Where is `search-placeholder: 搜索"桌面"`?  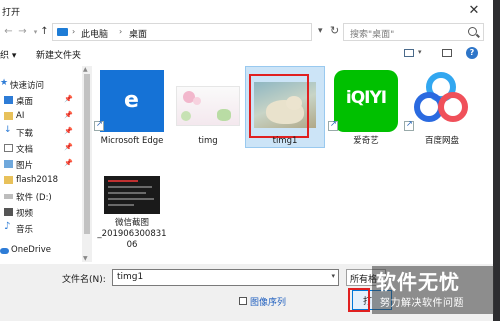
search-placeholder: 搜索"桌面" is located at coordinates (372, 35).